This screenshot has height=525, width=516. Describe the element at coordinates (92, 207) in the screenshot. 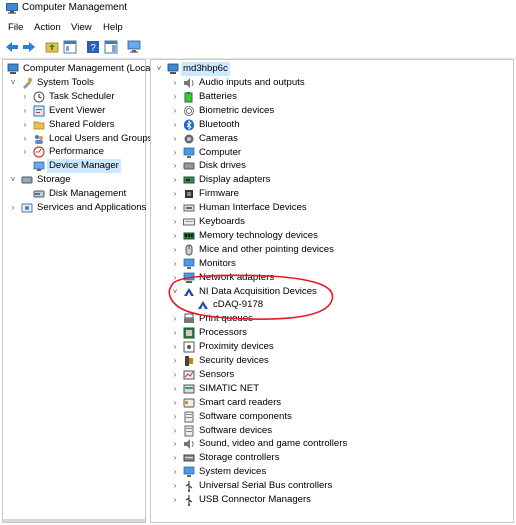

I see `tree-item-label: Services and Applications` at that location.